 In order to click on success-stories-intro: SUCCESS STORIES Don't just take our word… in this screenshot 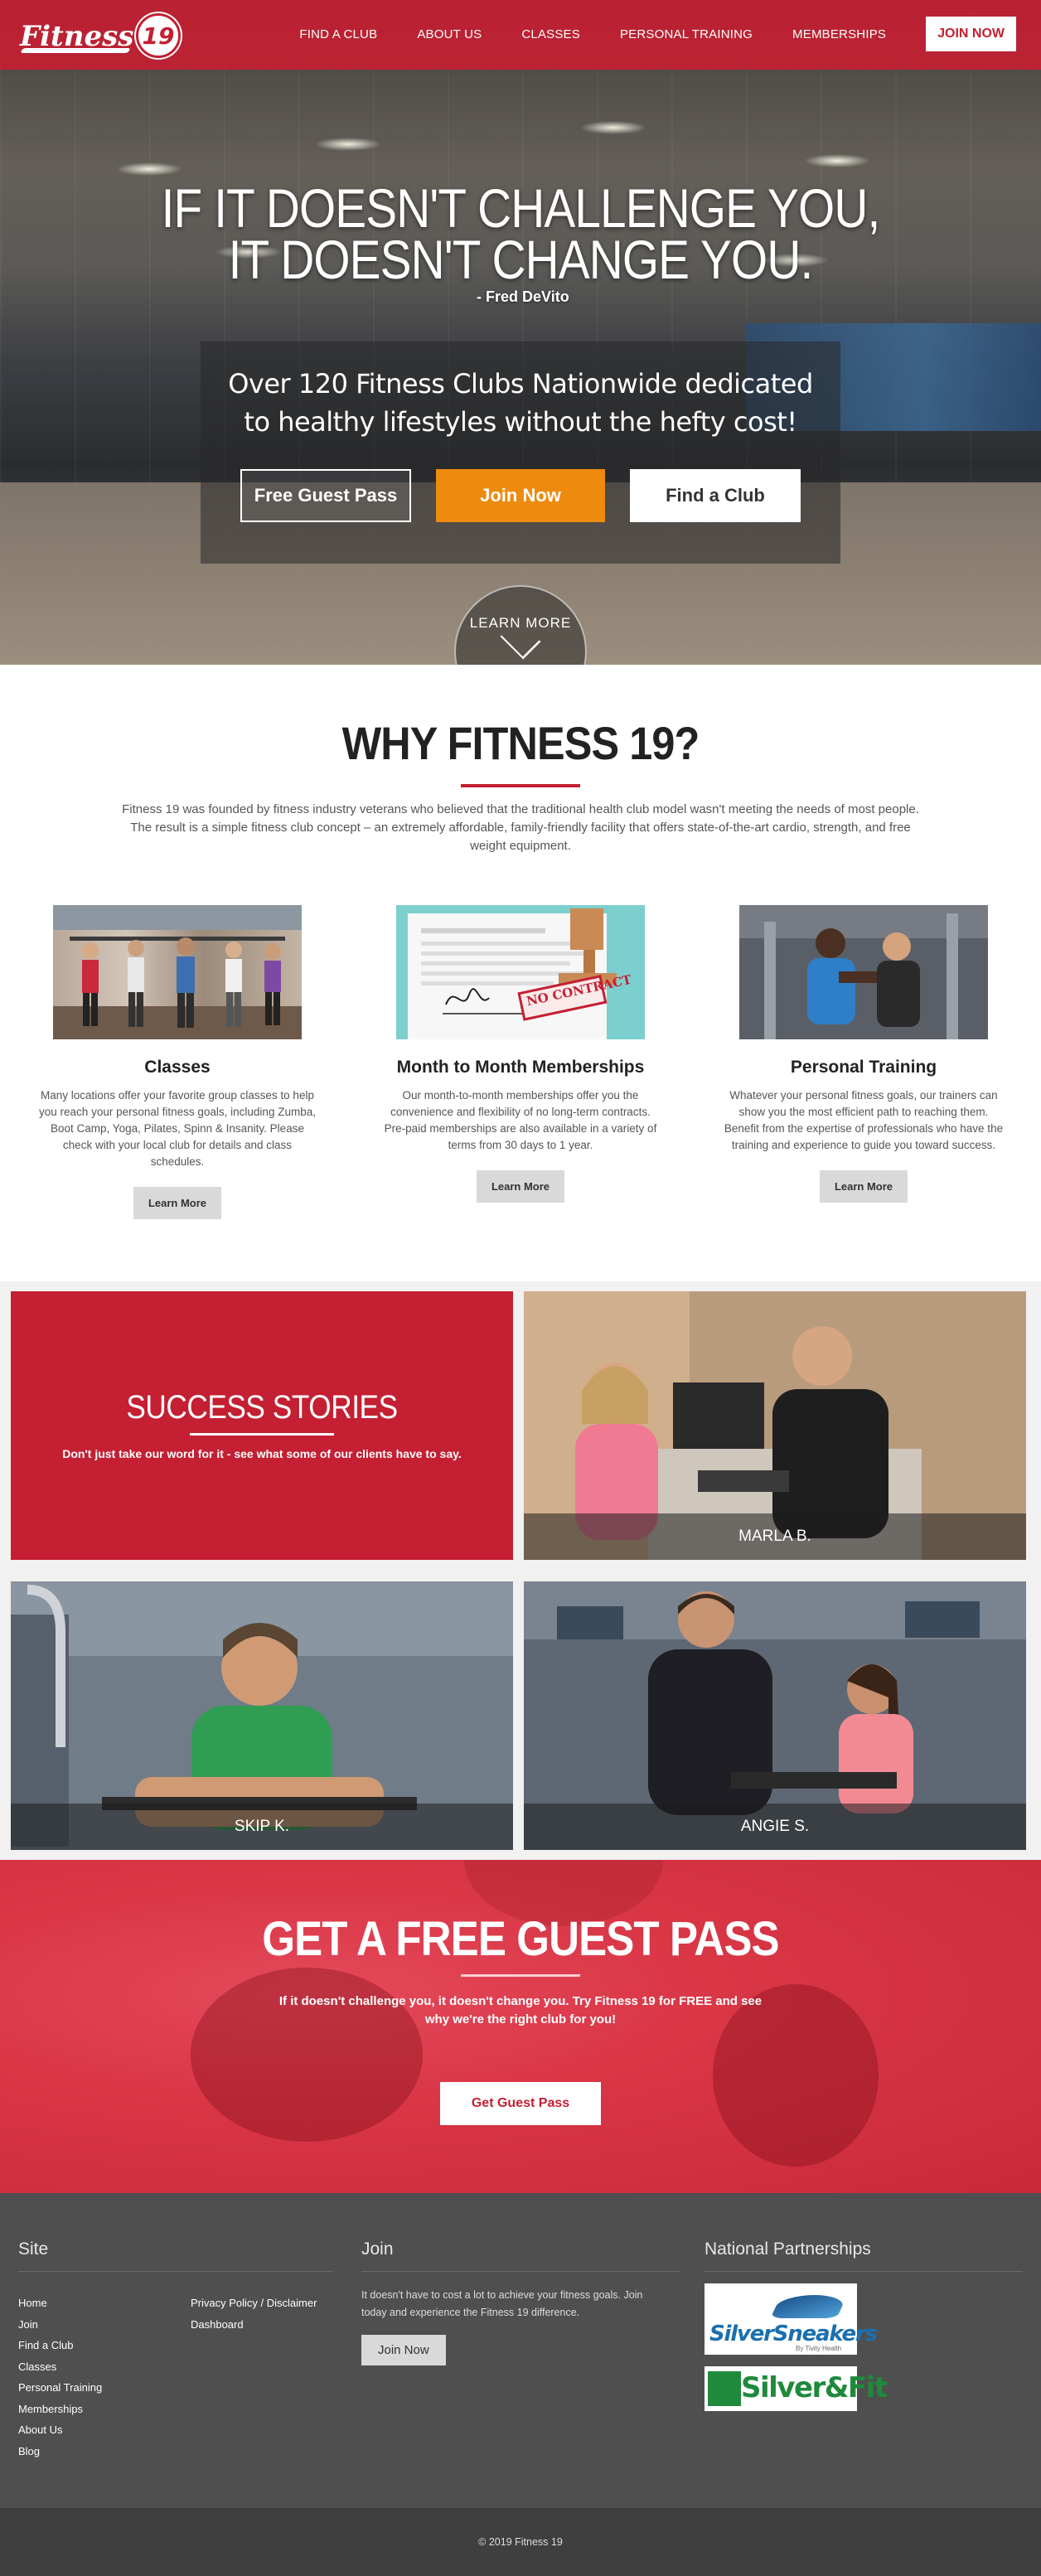, I will do `click(262, 1425)`.